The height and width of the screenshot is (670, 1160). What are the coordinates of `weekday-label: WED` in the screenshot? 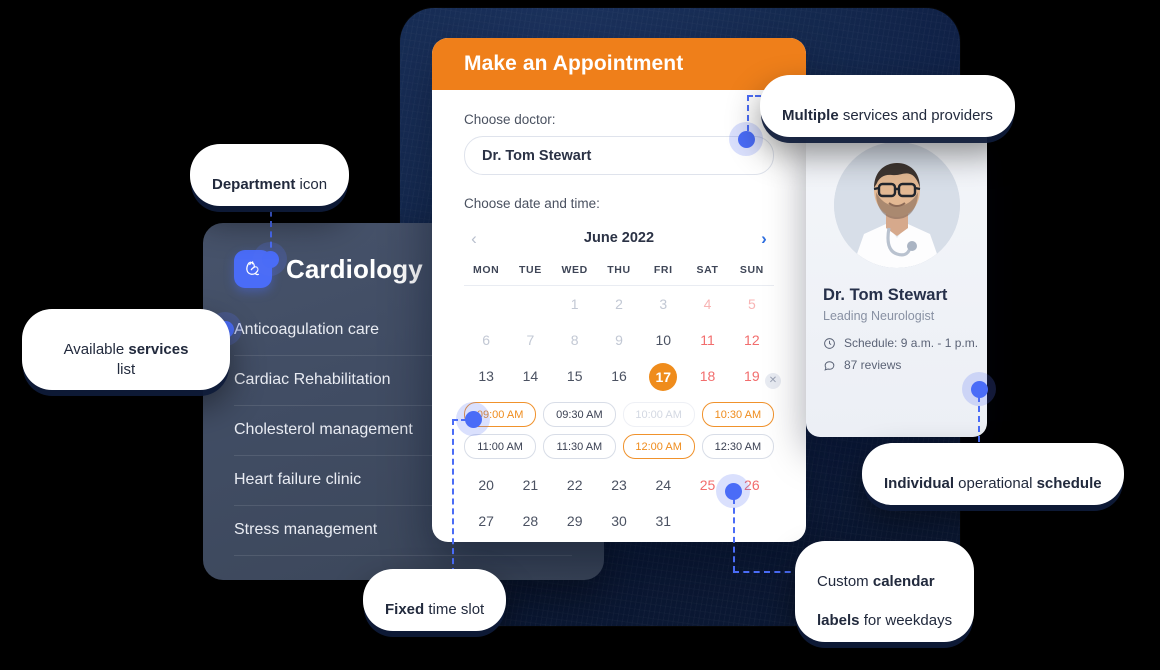 It's located at (574, 270).